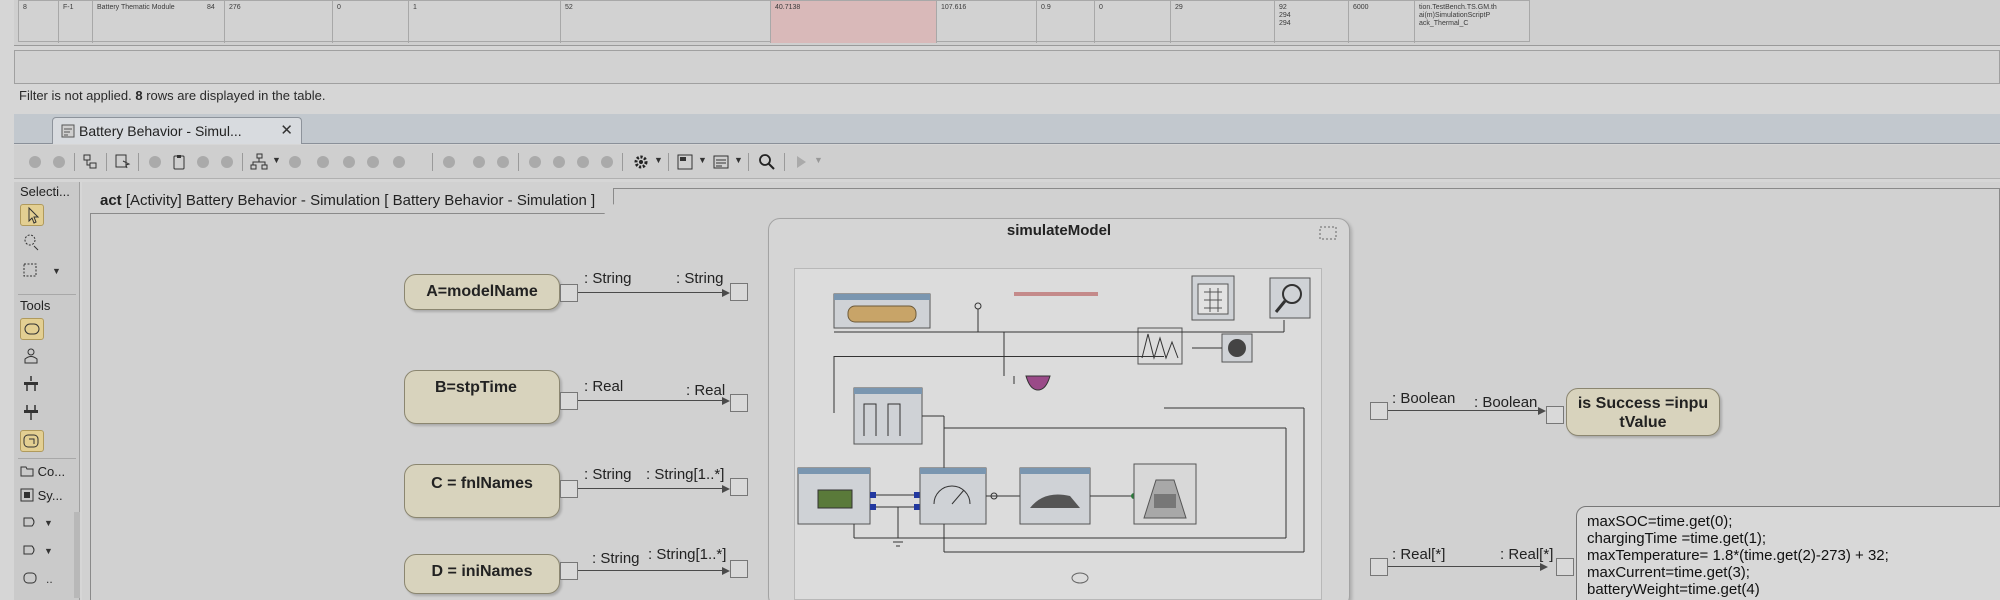  What do you see at coordinates (227, 162) in the screenshot?
I see `copy-icon` at bounding box center [227, 162].